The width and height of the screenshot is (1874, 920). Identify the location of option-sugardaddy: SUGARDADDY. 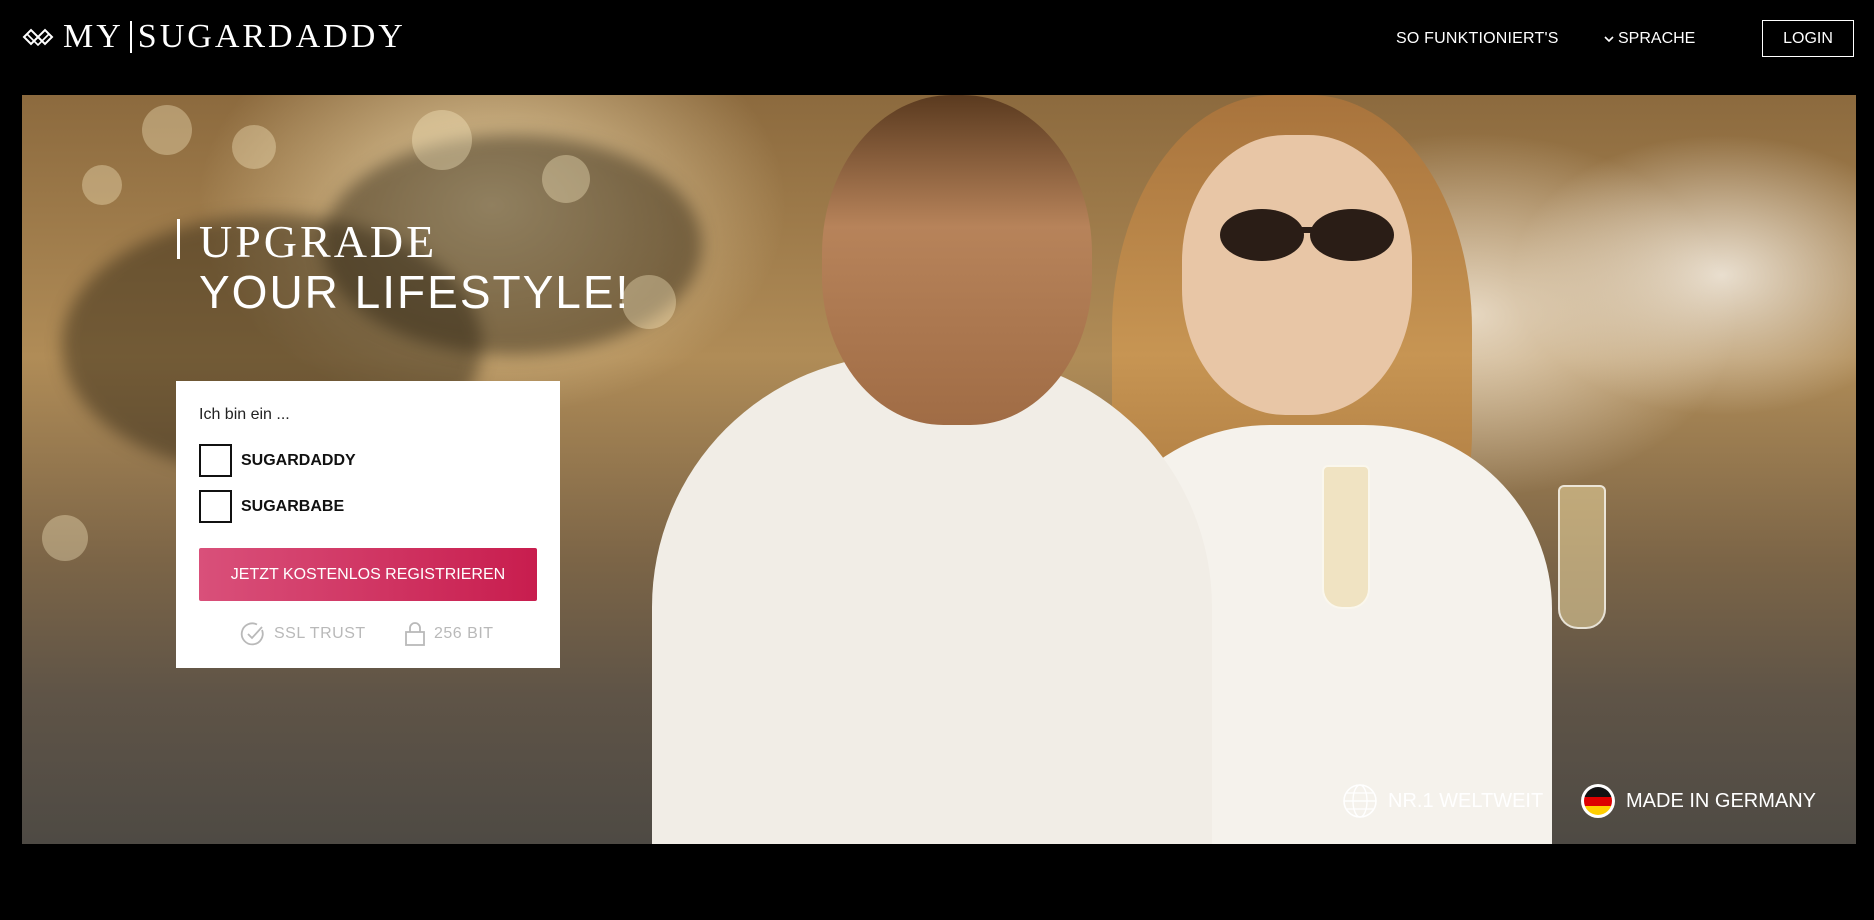
(277, 460).